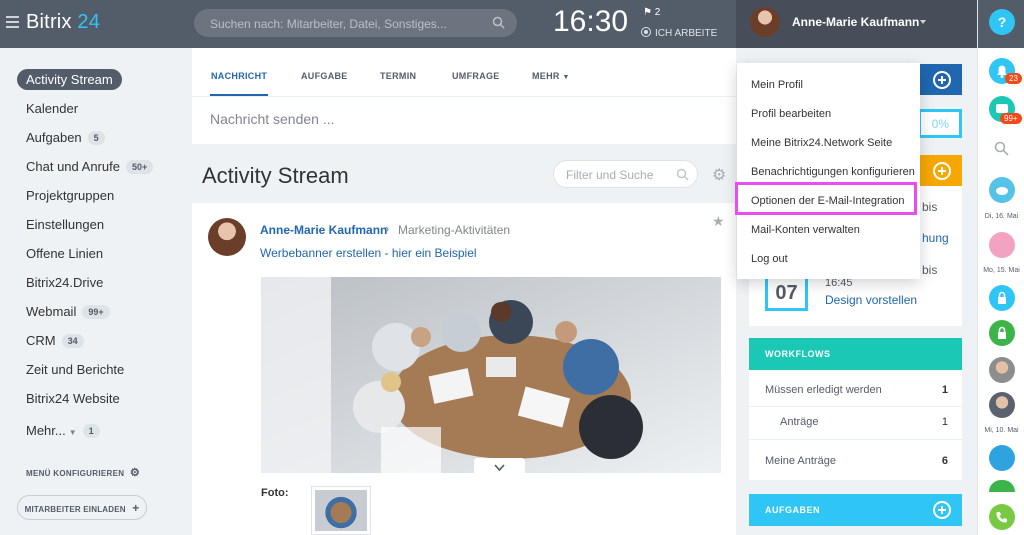 This screenshot has width=1024, height=535. Describe the element at coordinates (12, 23) in the screenshot. I see `menu-burger-icon` at that location.